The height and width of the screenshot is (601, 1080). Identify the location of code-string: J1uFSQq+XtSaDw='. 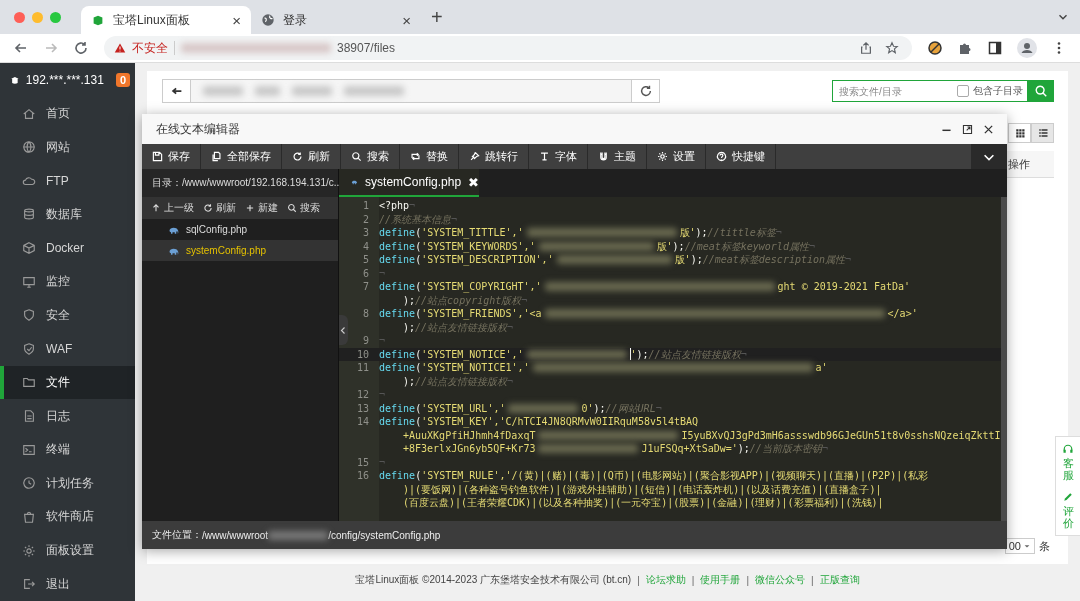
(689, 449).